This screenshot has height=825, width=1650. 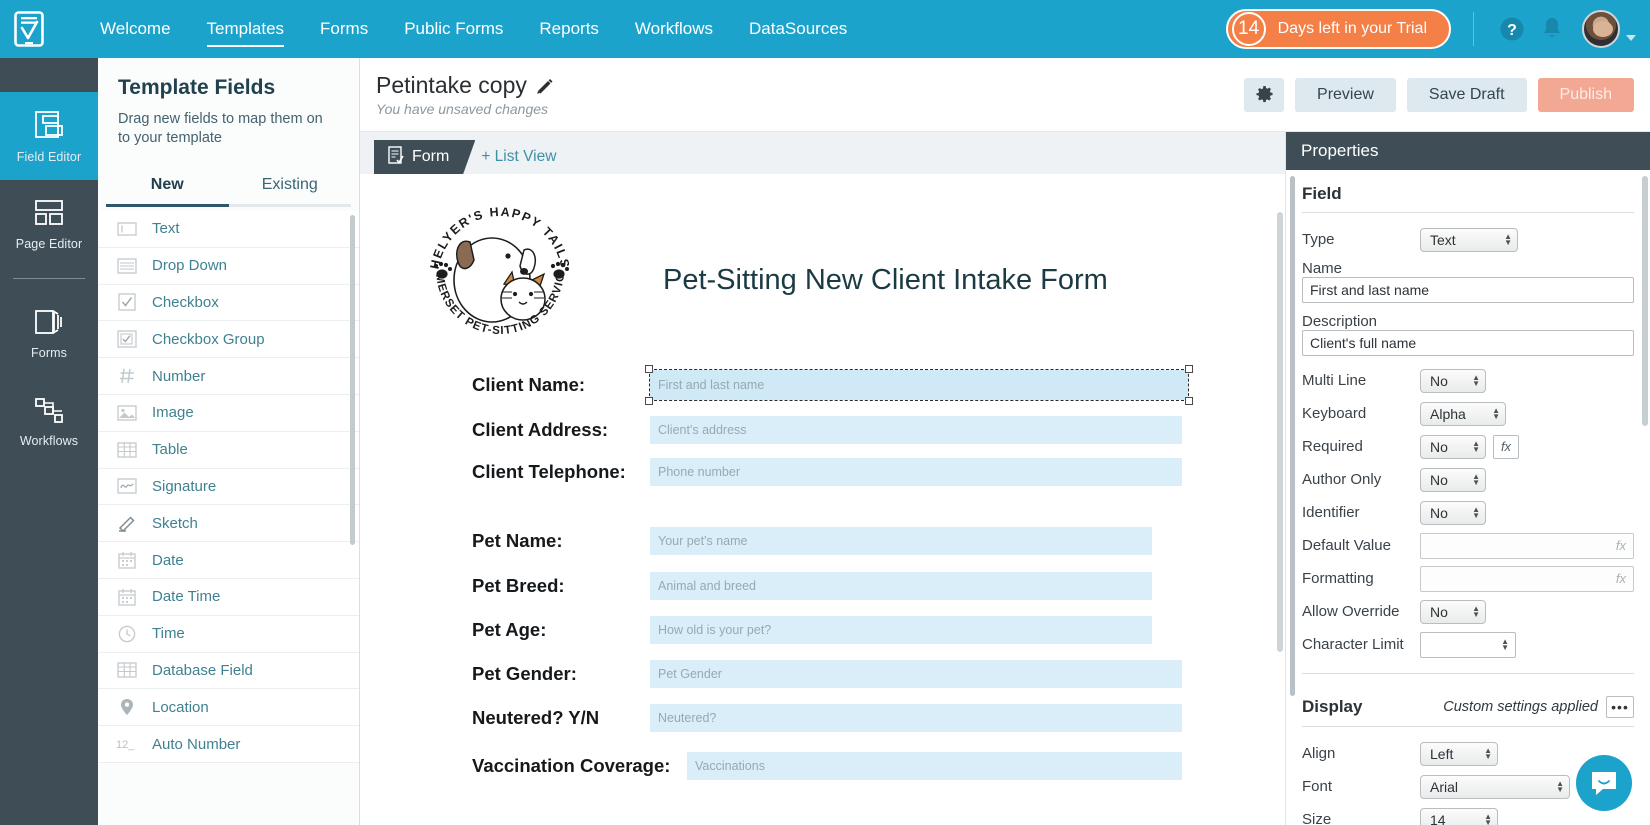 I want to click on field-item-image: Image, so click(x=228, y=413).